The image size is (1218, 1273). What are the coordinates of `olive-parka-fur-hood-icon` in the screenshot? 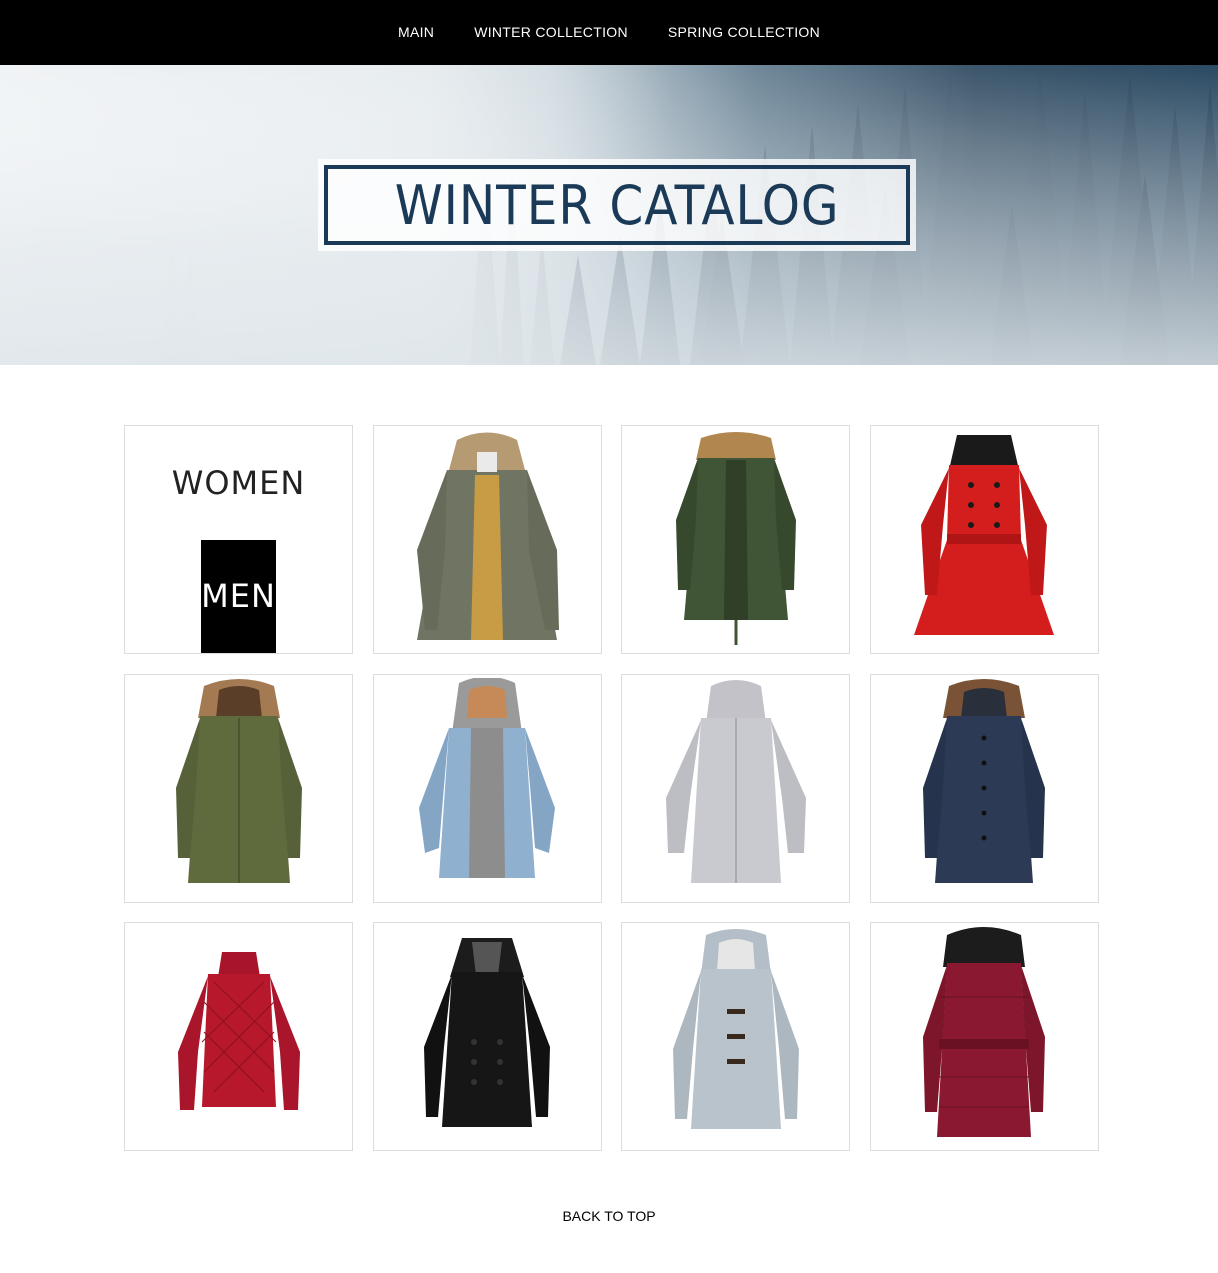 It's located at (488, 536).